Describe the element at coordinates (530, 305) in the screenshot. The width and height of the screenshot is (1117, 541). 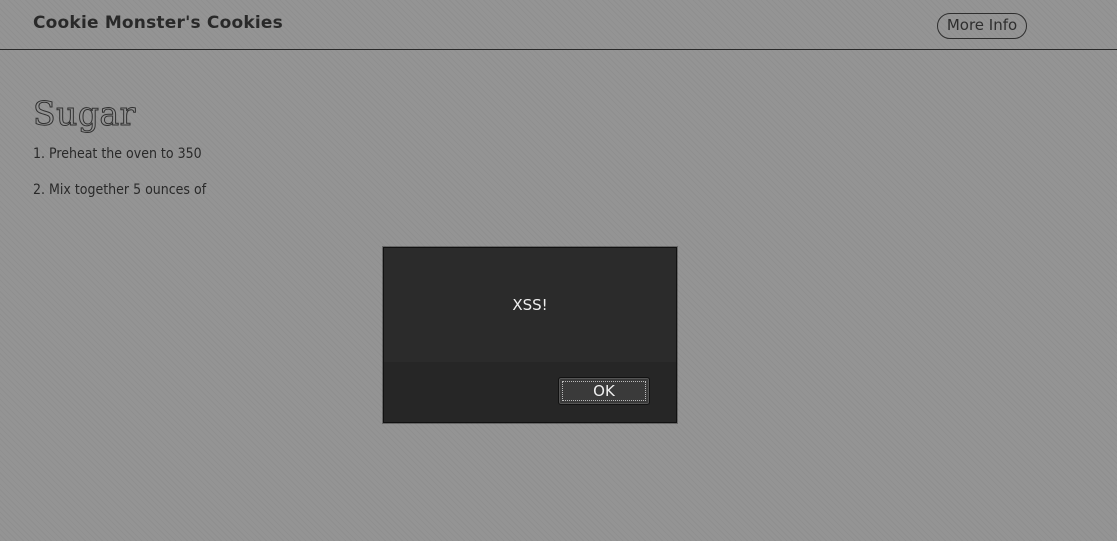
I see `alert-message: XSS!` at that location.